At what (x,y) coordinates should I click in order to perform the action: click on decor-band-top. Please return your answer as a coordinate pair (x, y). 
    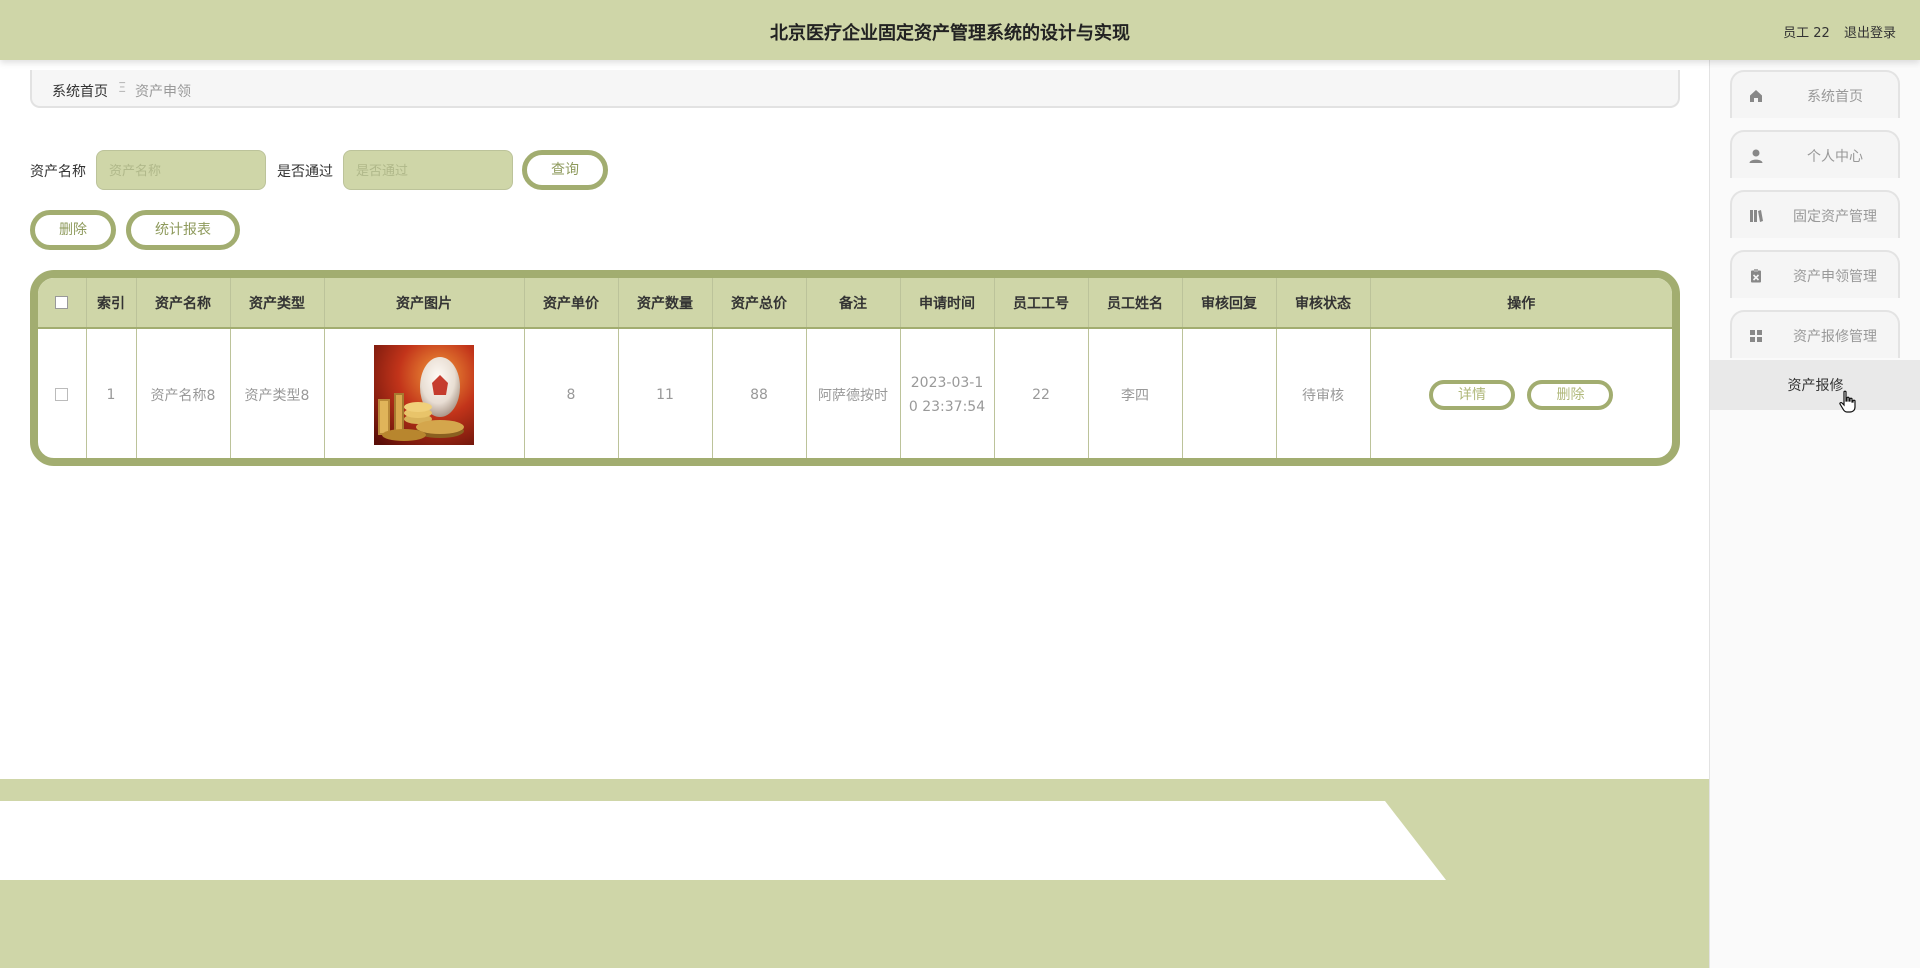
    Looking at the image, I should click on (854, 790).